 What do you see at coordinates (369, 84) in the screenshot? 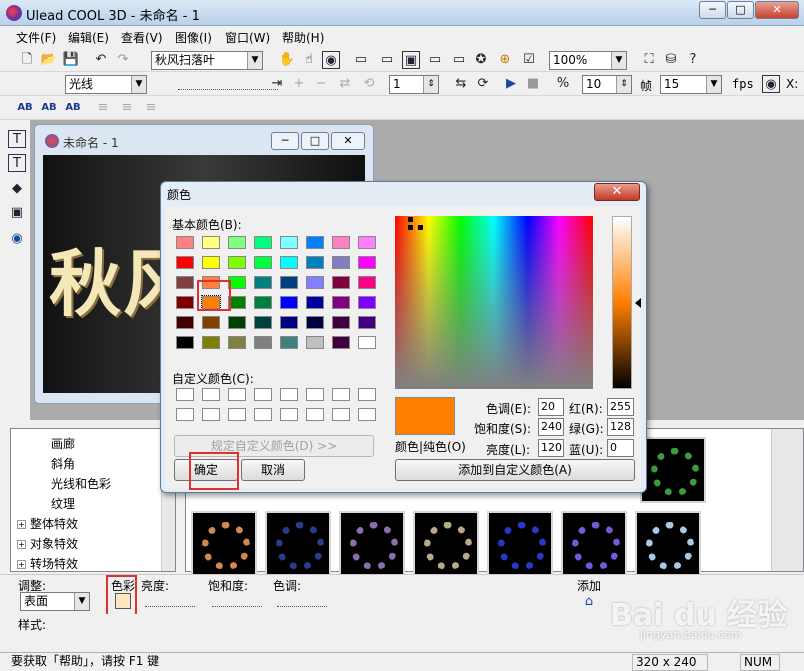
I see `loop-icon: ⟲` at bounding box center [369, 84].